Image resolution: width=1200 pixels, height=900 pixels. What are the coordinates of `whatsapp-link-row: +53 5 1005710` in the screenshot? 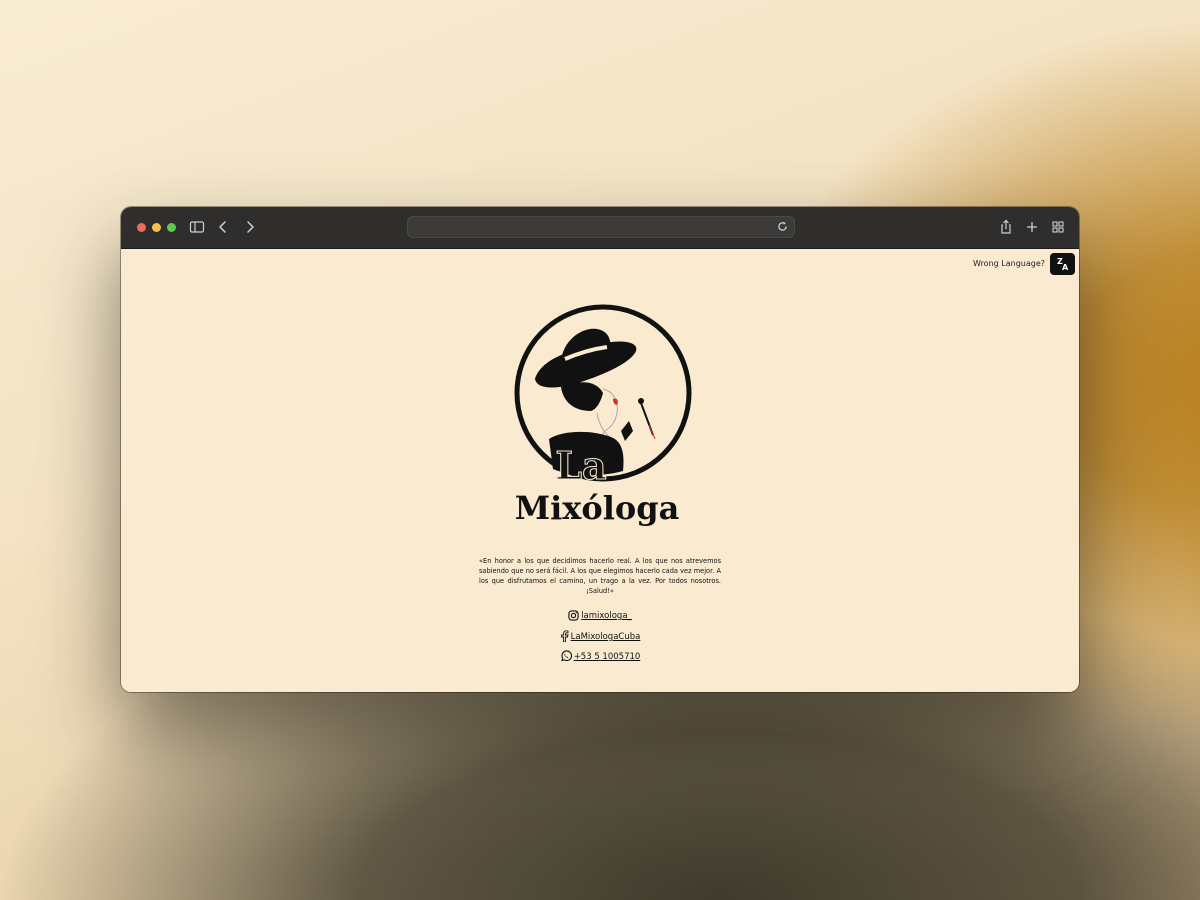 It's located at (600, 656).